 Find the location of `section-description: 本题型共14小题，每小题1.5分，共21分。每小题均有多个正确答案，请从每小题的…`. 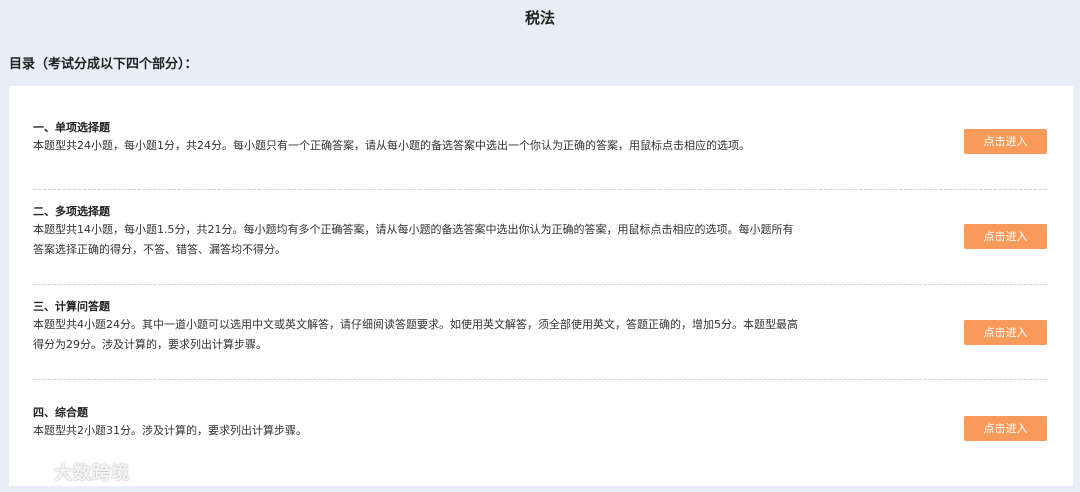

section-description: 本题型共14小题，每小题1.5分，共21分。每小题均有多个正确答案，请从每小题的… is located at coordinates (448, 240).